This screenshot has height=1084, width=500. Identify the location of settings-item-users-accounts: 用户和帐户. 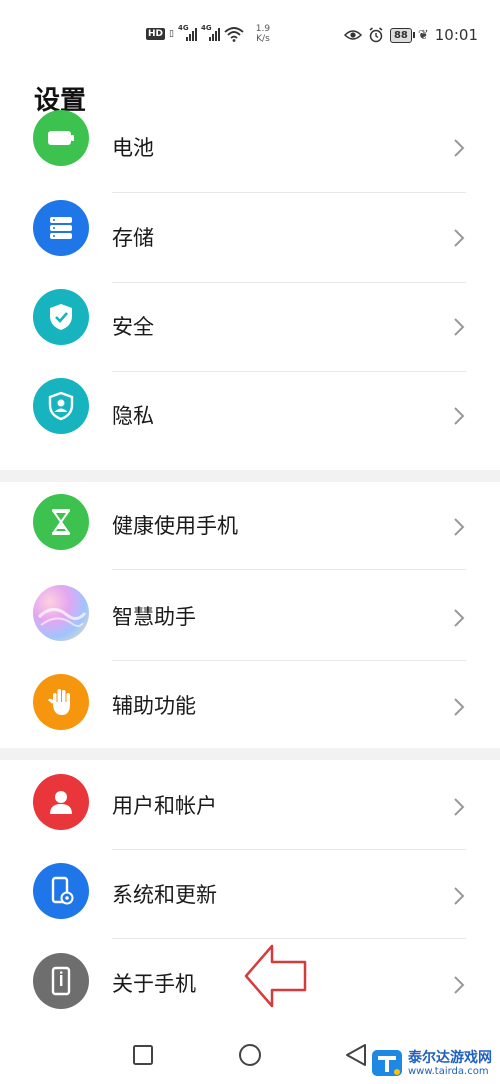
(250, 805).